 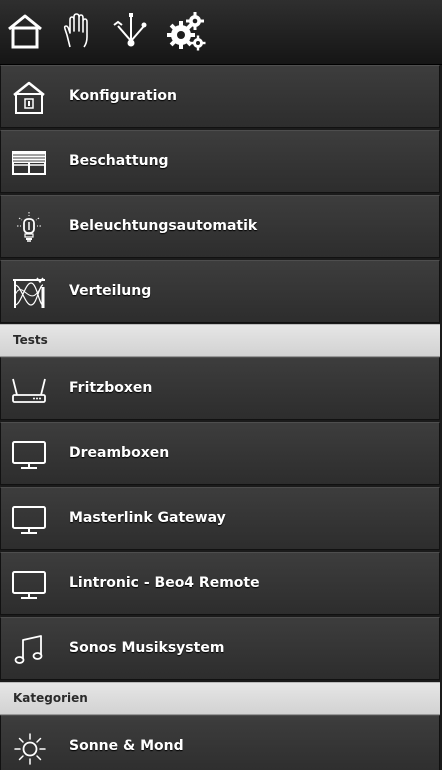 What do you see at coordinates (220, 161) in the screenshot?
I see `menu-item-beschattung: Beschattung` at bounding box center [220, 161].